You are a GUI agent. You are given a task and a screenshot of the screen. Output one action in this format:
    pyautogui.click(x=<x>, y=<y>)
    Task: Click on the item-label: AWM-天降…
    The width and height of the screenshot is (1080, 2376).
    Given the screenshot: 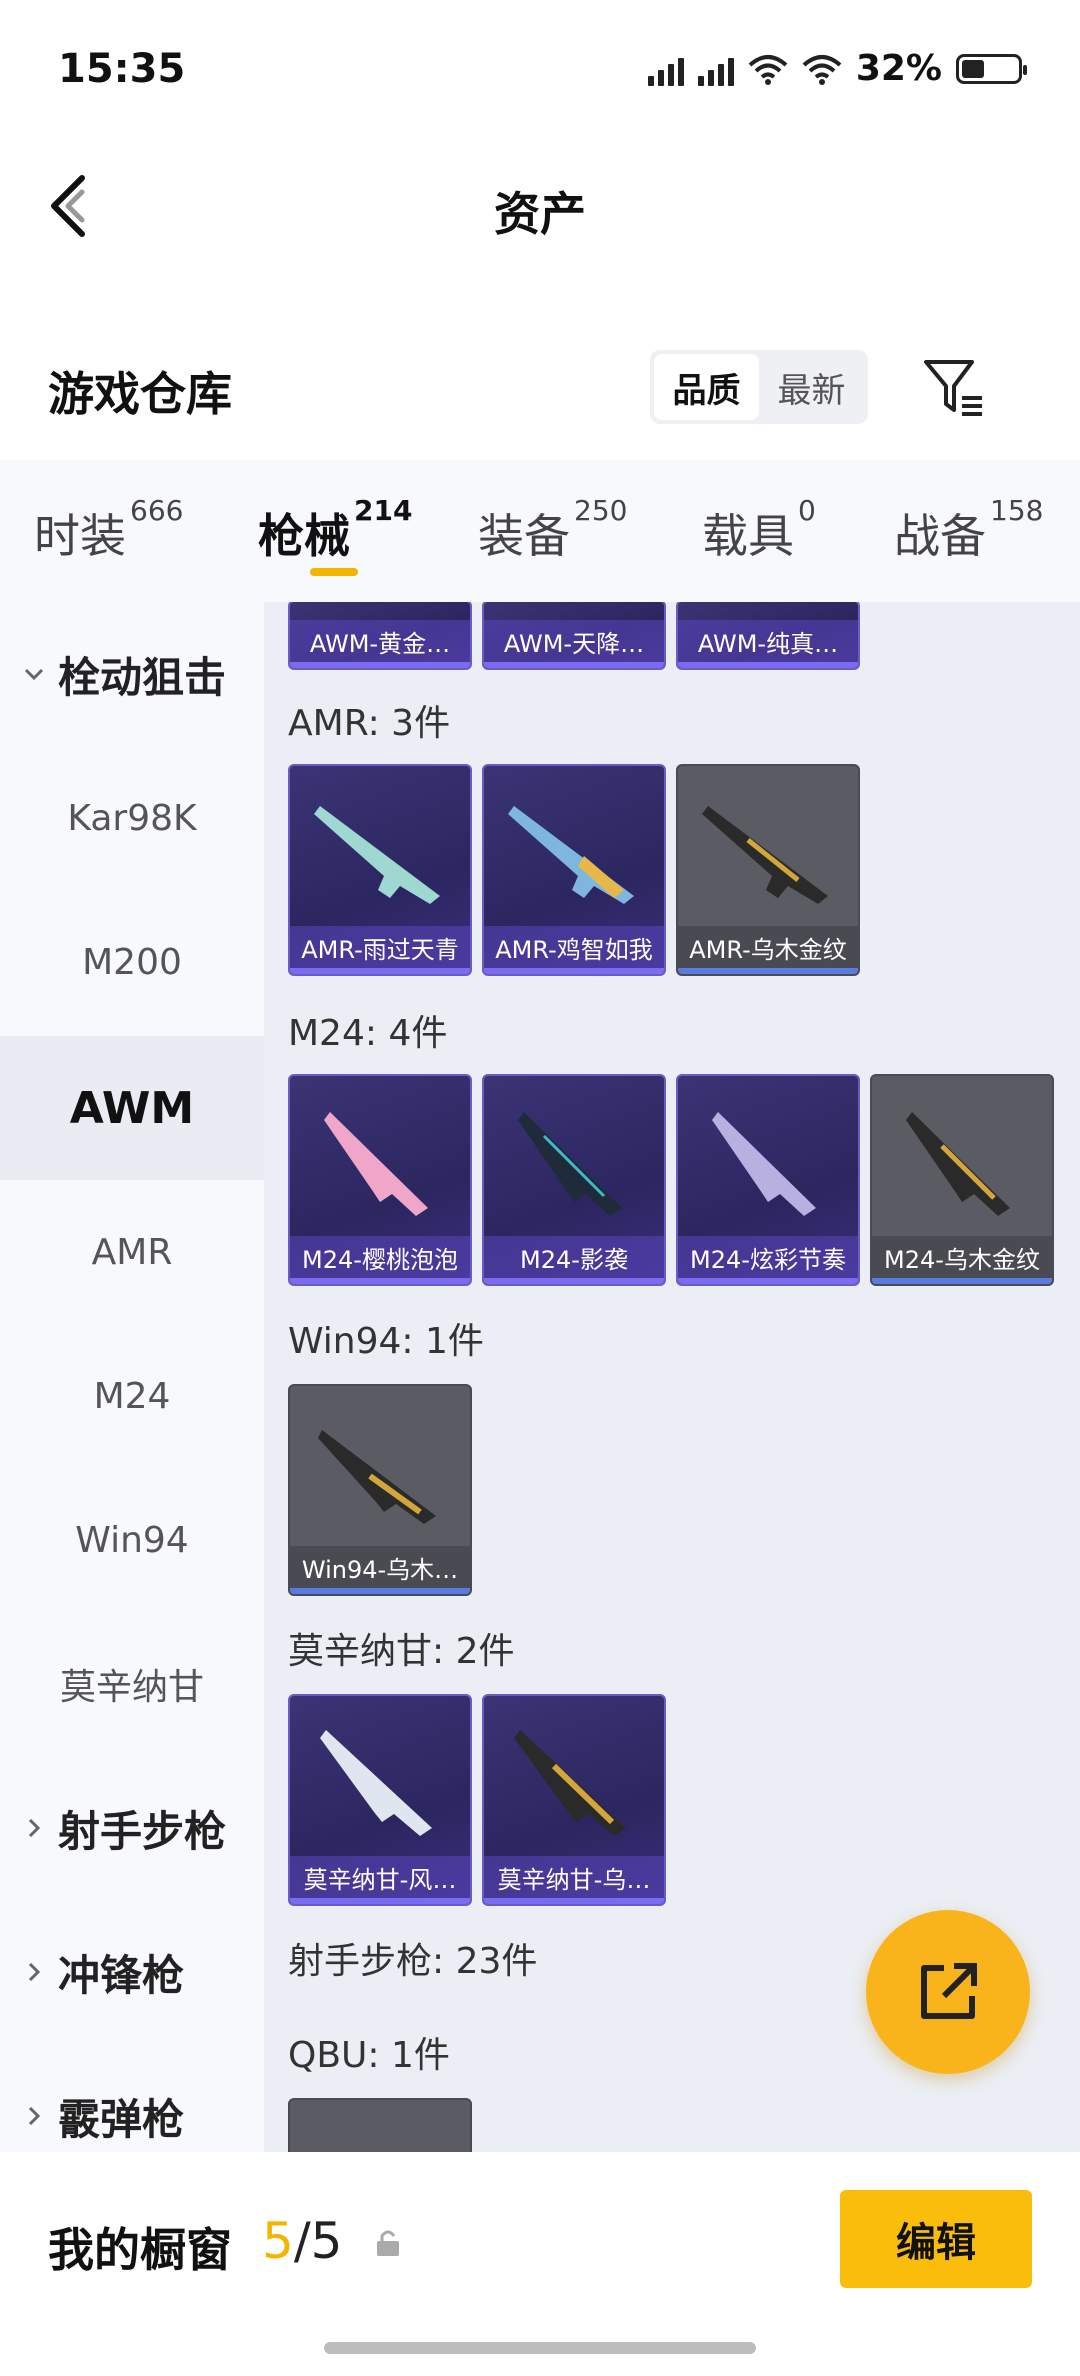 What is the action you would take?
    pyautogui.click(x=574, y=641)
    